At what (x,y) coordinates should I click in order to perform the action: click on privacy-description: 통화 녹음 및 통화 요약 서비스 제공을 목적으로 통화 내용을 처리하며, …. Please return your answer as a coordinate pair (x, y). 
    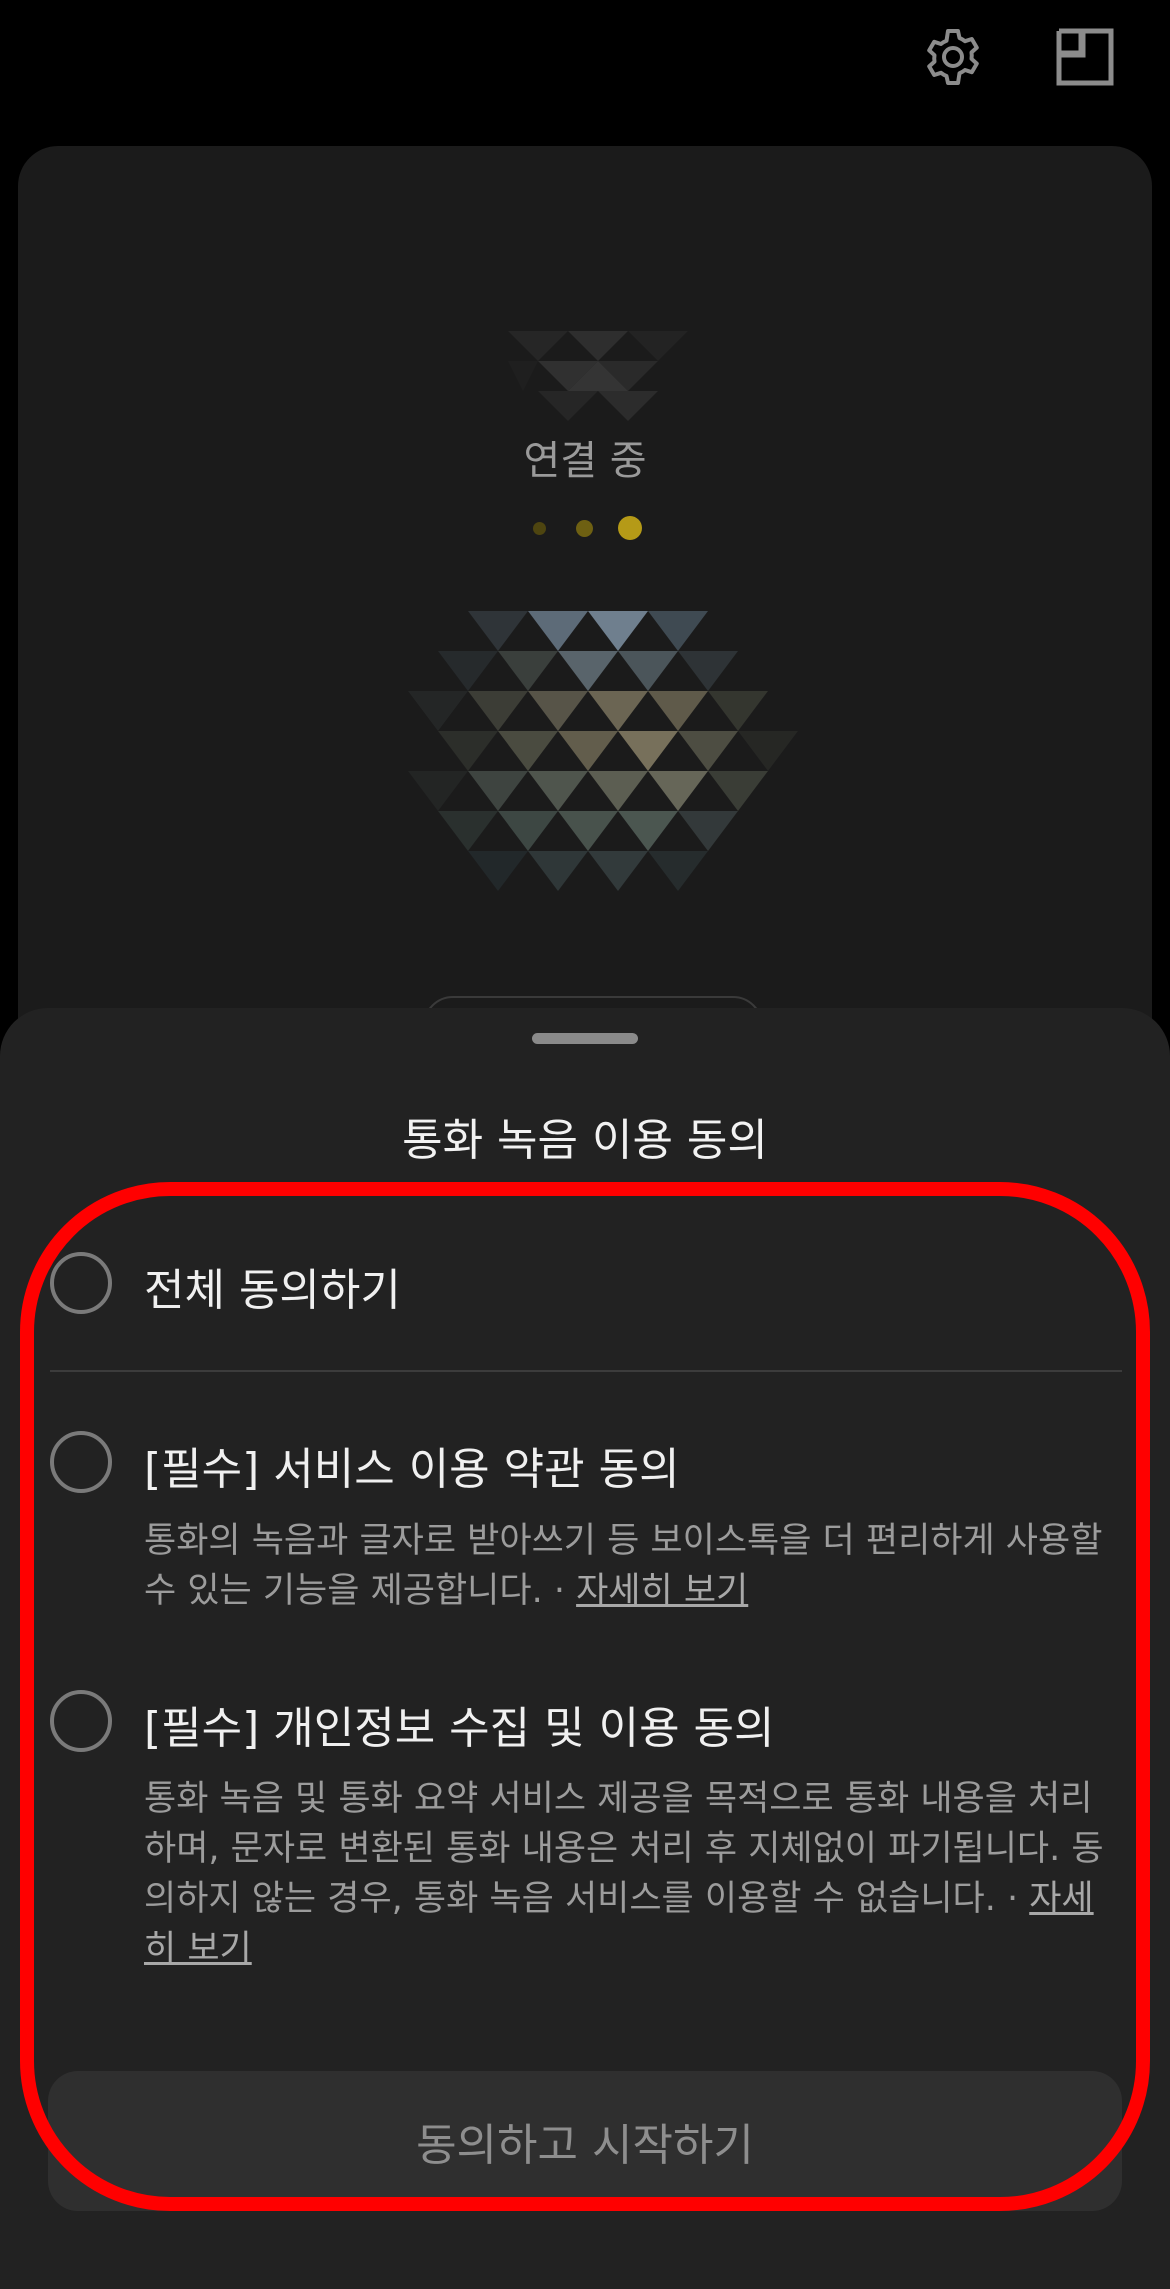
    Looking at the image, I should click on (634, 1874).